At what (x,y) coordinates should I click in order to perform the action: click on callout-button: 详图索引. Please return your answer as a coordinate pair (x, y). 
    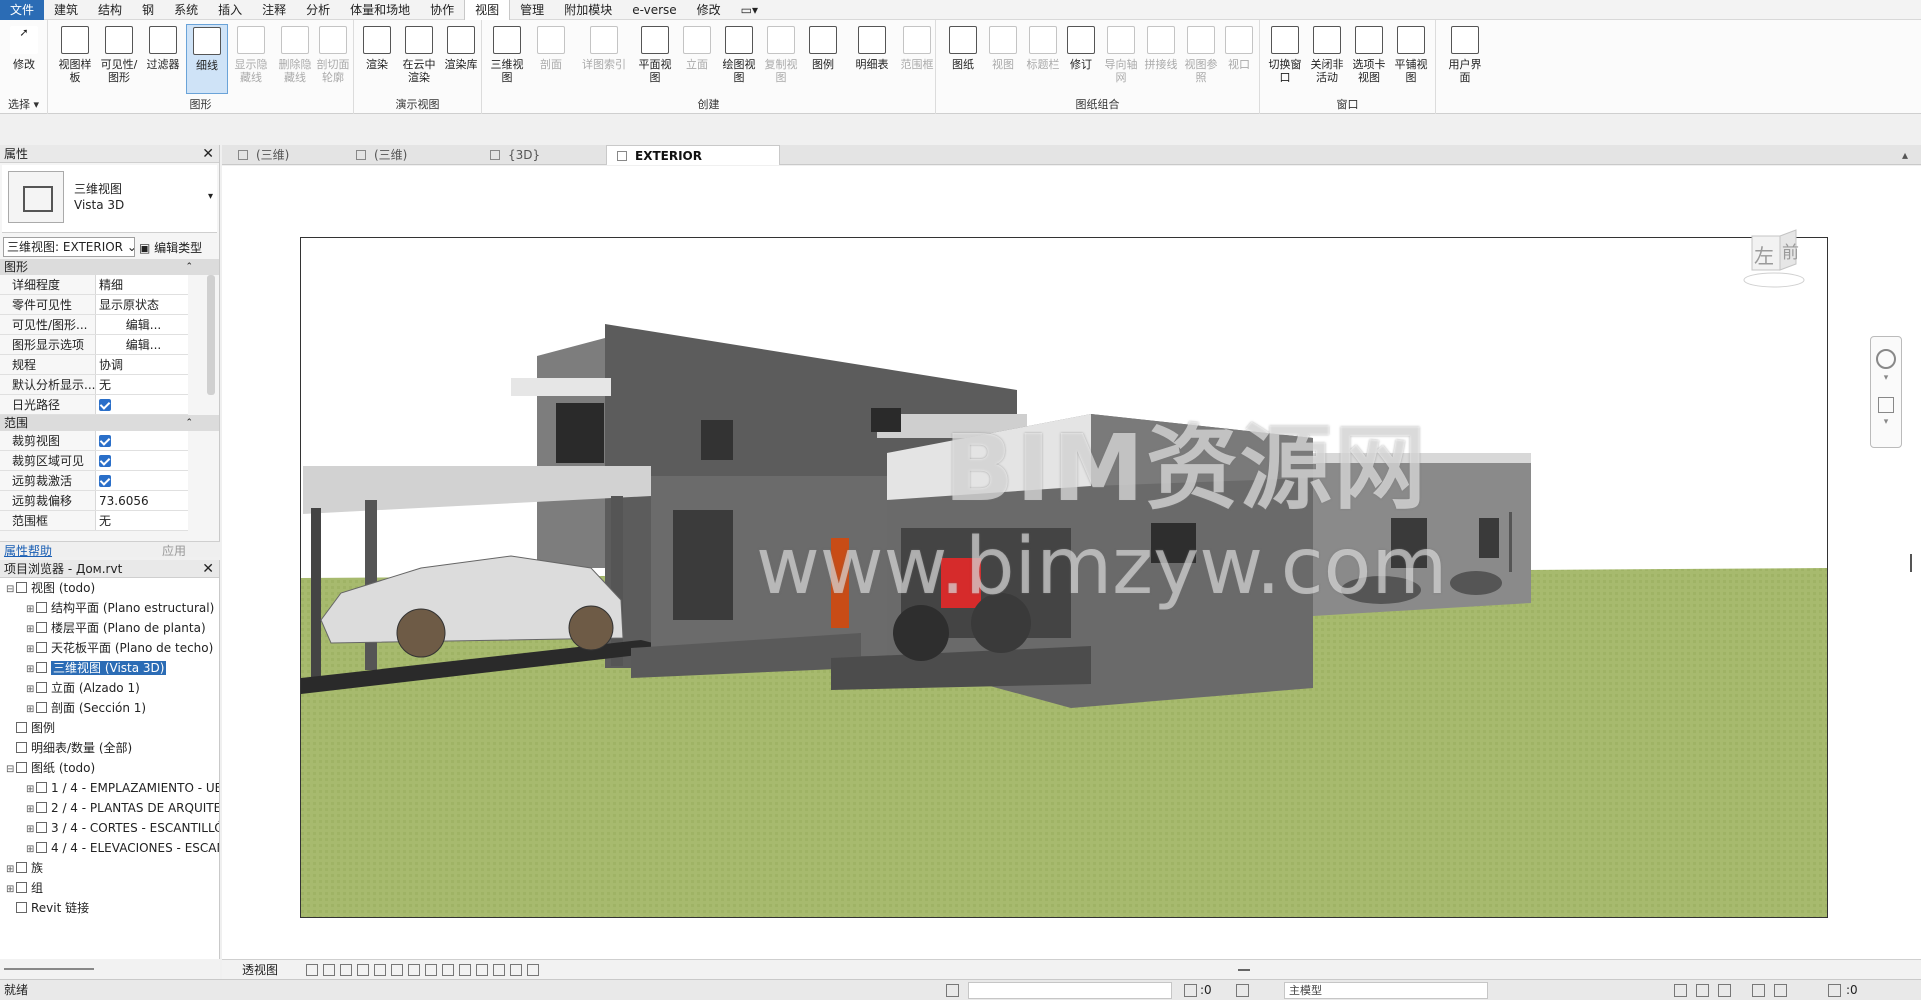
    Looking at the image, I should click on (604, 59).